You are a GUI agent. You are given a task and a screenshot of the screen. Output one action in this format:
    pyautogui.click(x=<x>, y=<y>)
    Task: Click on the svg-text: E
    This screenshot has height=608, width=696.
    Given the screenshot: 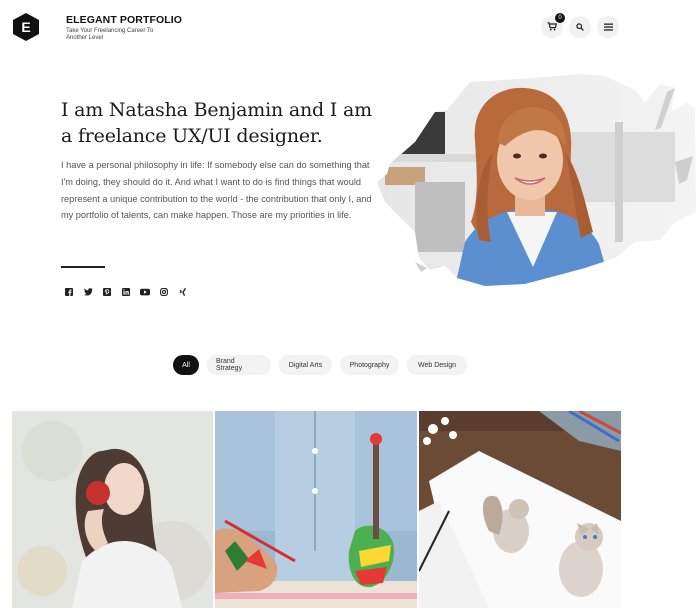 What is the action you would take?
    pyautogui.click(x=25, y=27)
    